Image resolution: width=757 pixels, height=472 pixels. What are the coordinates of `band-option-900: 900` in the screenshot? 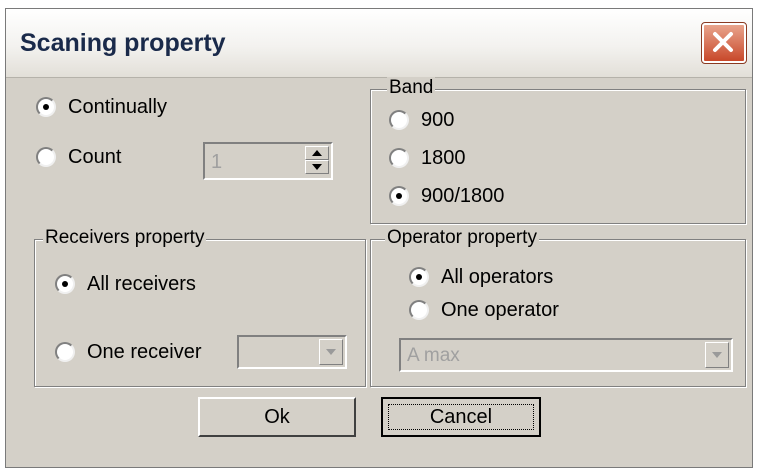 It's located at (421, 120).